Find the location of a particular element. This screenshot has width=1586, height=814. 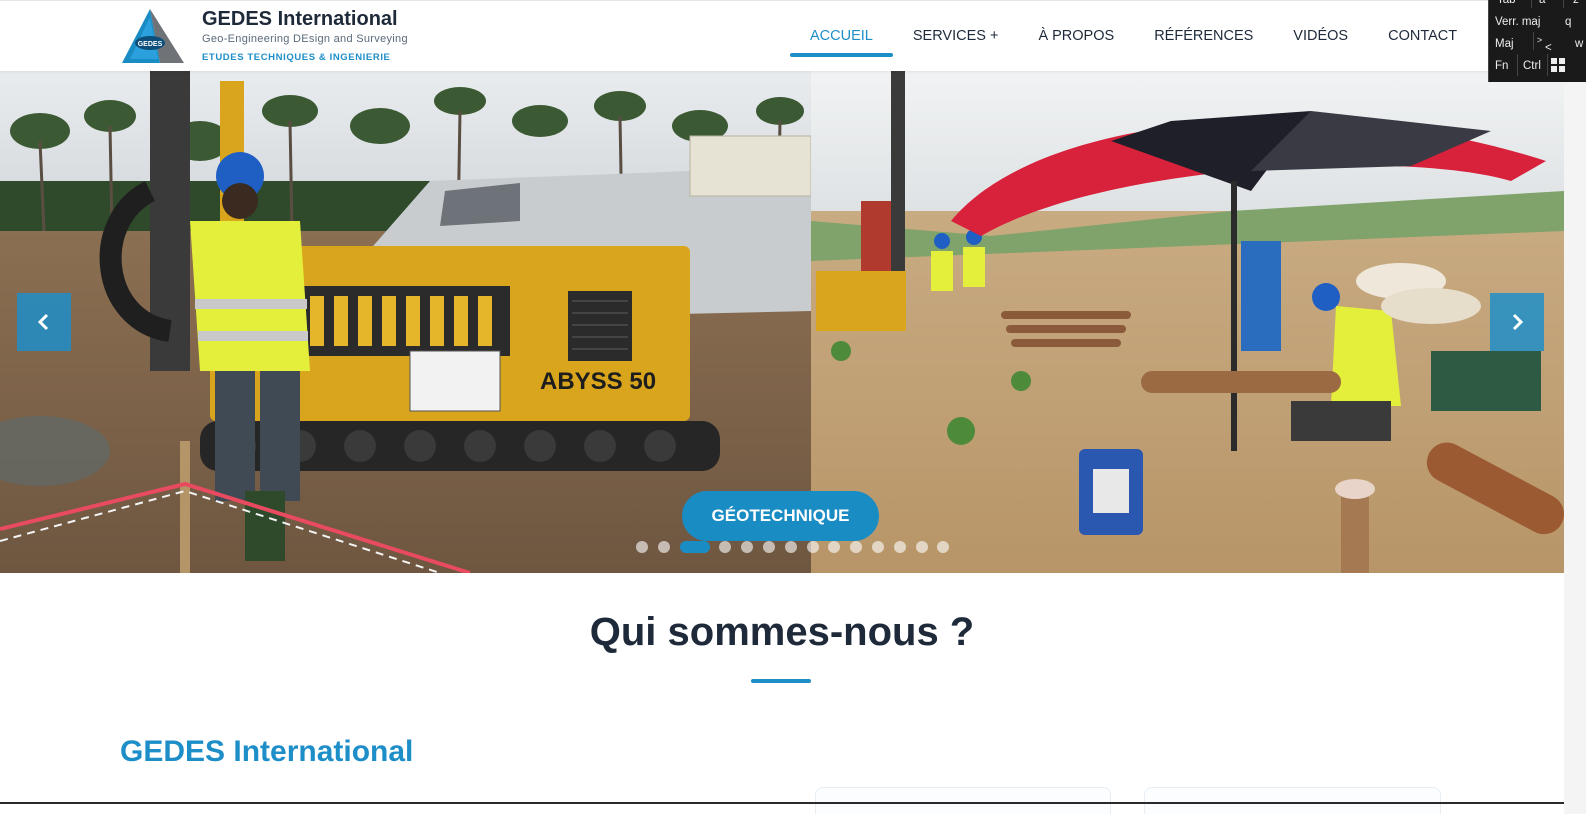

key-w: w is located at coordinates (1579, 44).